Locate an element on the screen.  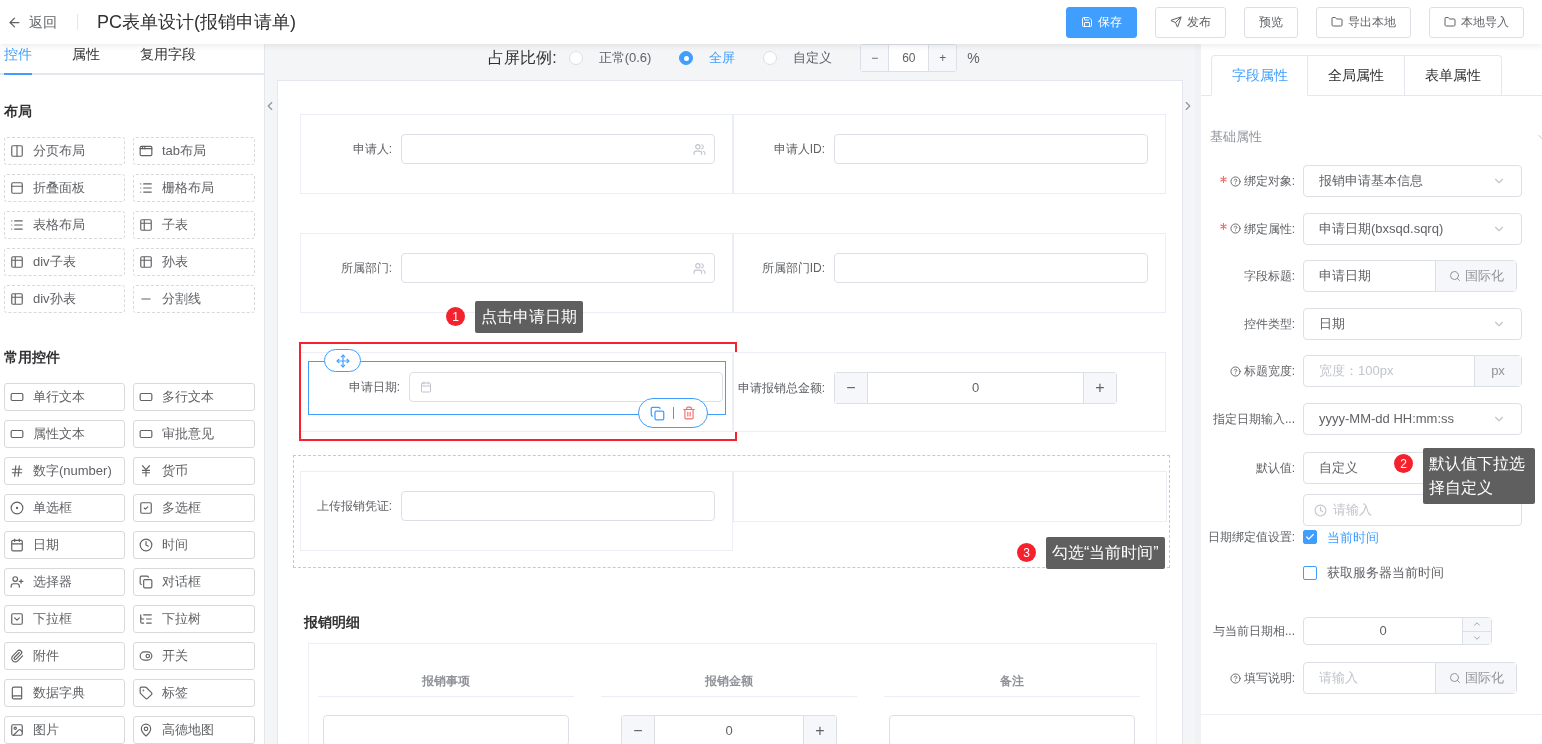
widget-item: 货币 is located at coordinates (194, 471).